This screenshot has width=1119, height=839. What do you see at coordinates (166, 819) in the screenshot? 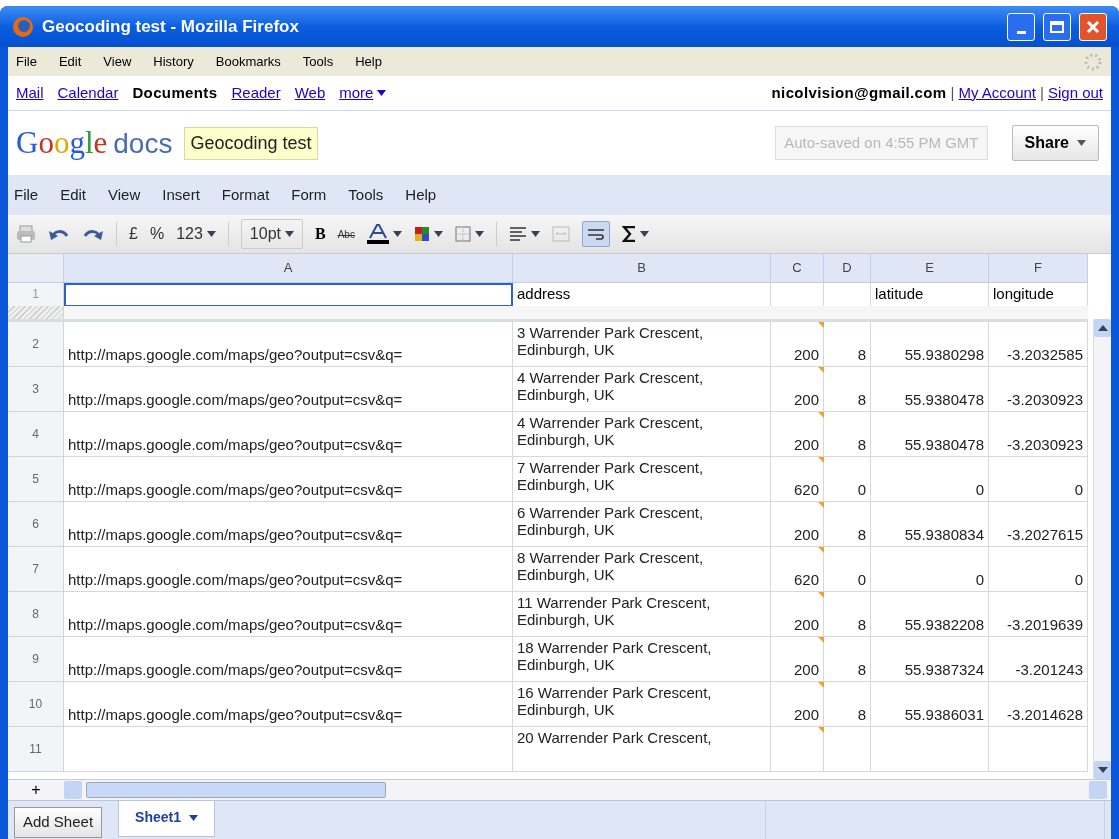
I see `sheet-tab: Sheet1` at bounding box center [166, 819].